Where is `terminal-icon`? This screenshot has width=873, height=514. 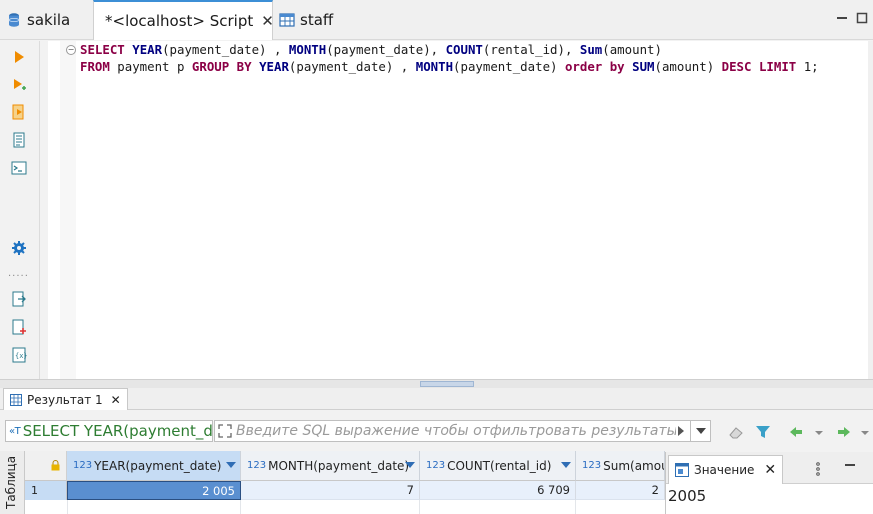 terminal-icon is located at coordinates (19, 168).